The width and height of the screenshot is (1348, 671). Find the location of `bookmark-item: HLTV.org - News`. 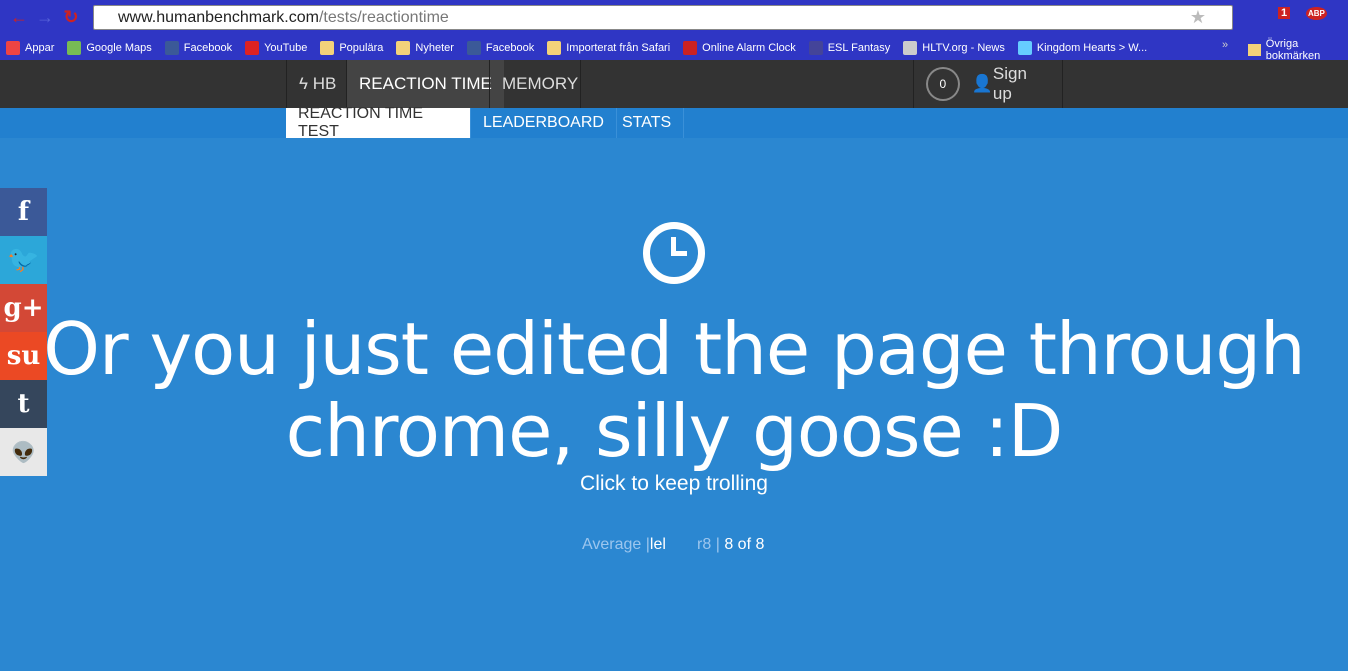

bookmark-item: HLTV.org - News is located at coordinates (954, 47).